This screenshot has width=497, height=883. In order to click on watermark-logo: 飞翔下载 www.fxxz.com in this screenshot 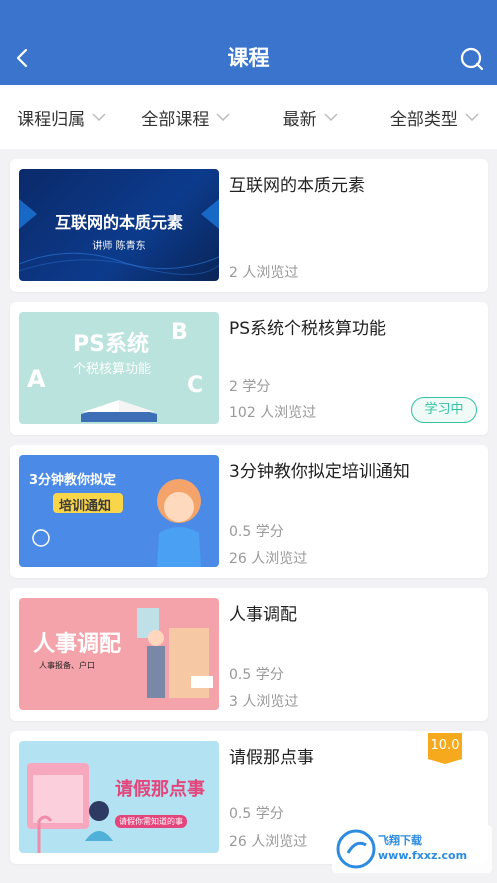, I will do `click(412, 849)`.